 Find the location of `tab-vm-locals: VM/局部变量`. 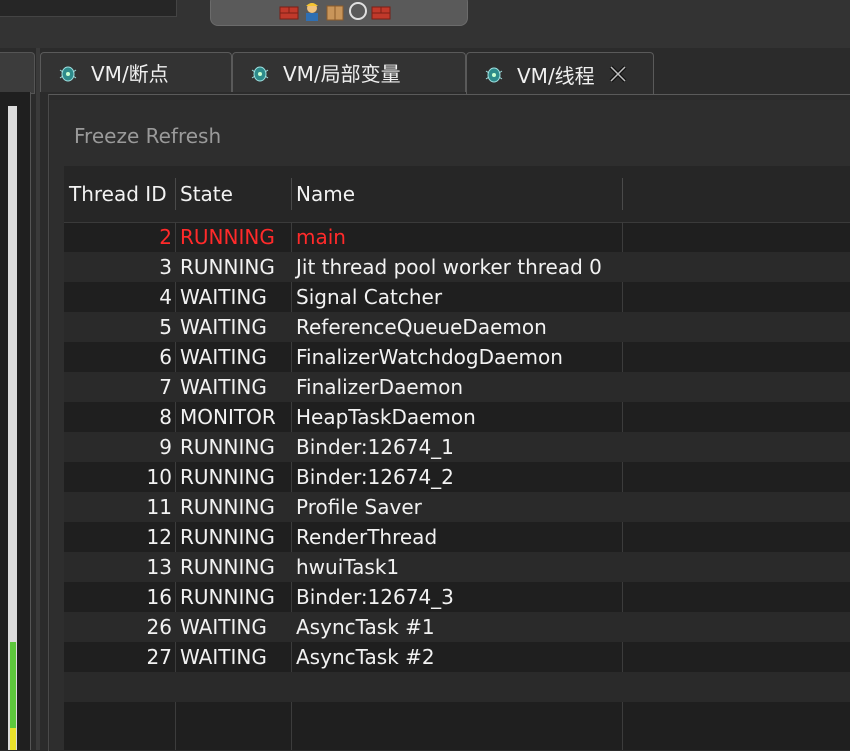

tab-vm-locals: VM/局部变量 is located at coordinates (349, 72).